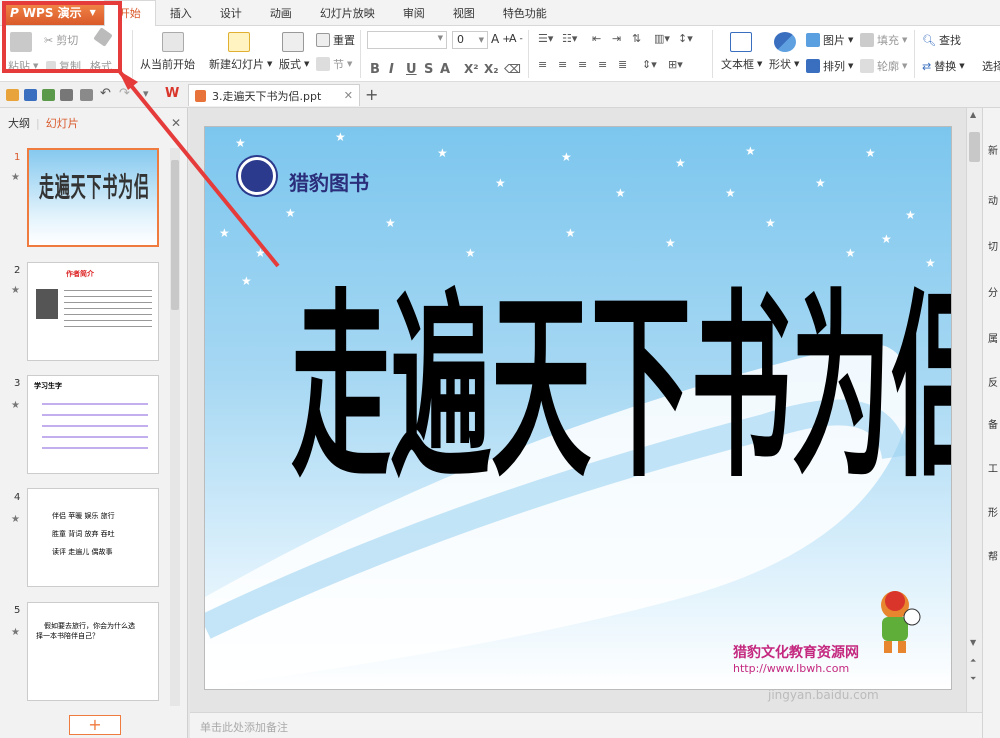  I want to click on bold-button: B, so click(375, 69).